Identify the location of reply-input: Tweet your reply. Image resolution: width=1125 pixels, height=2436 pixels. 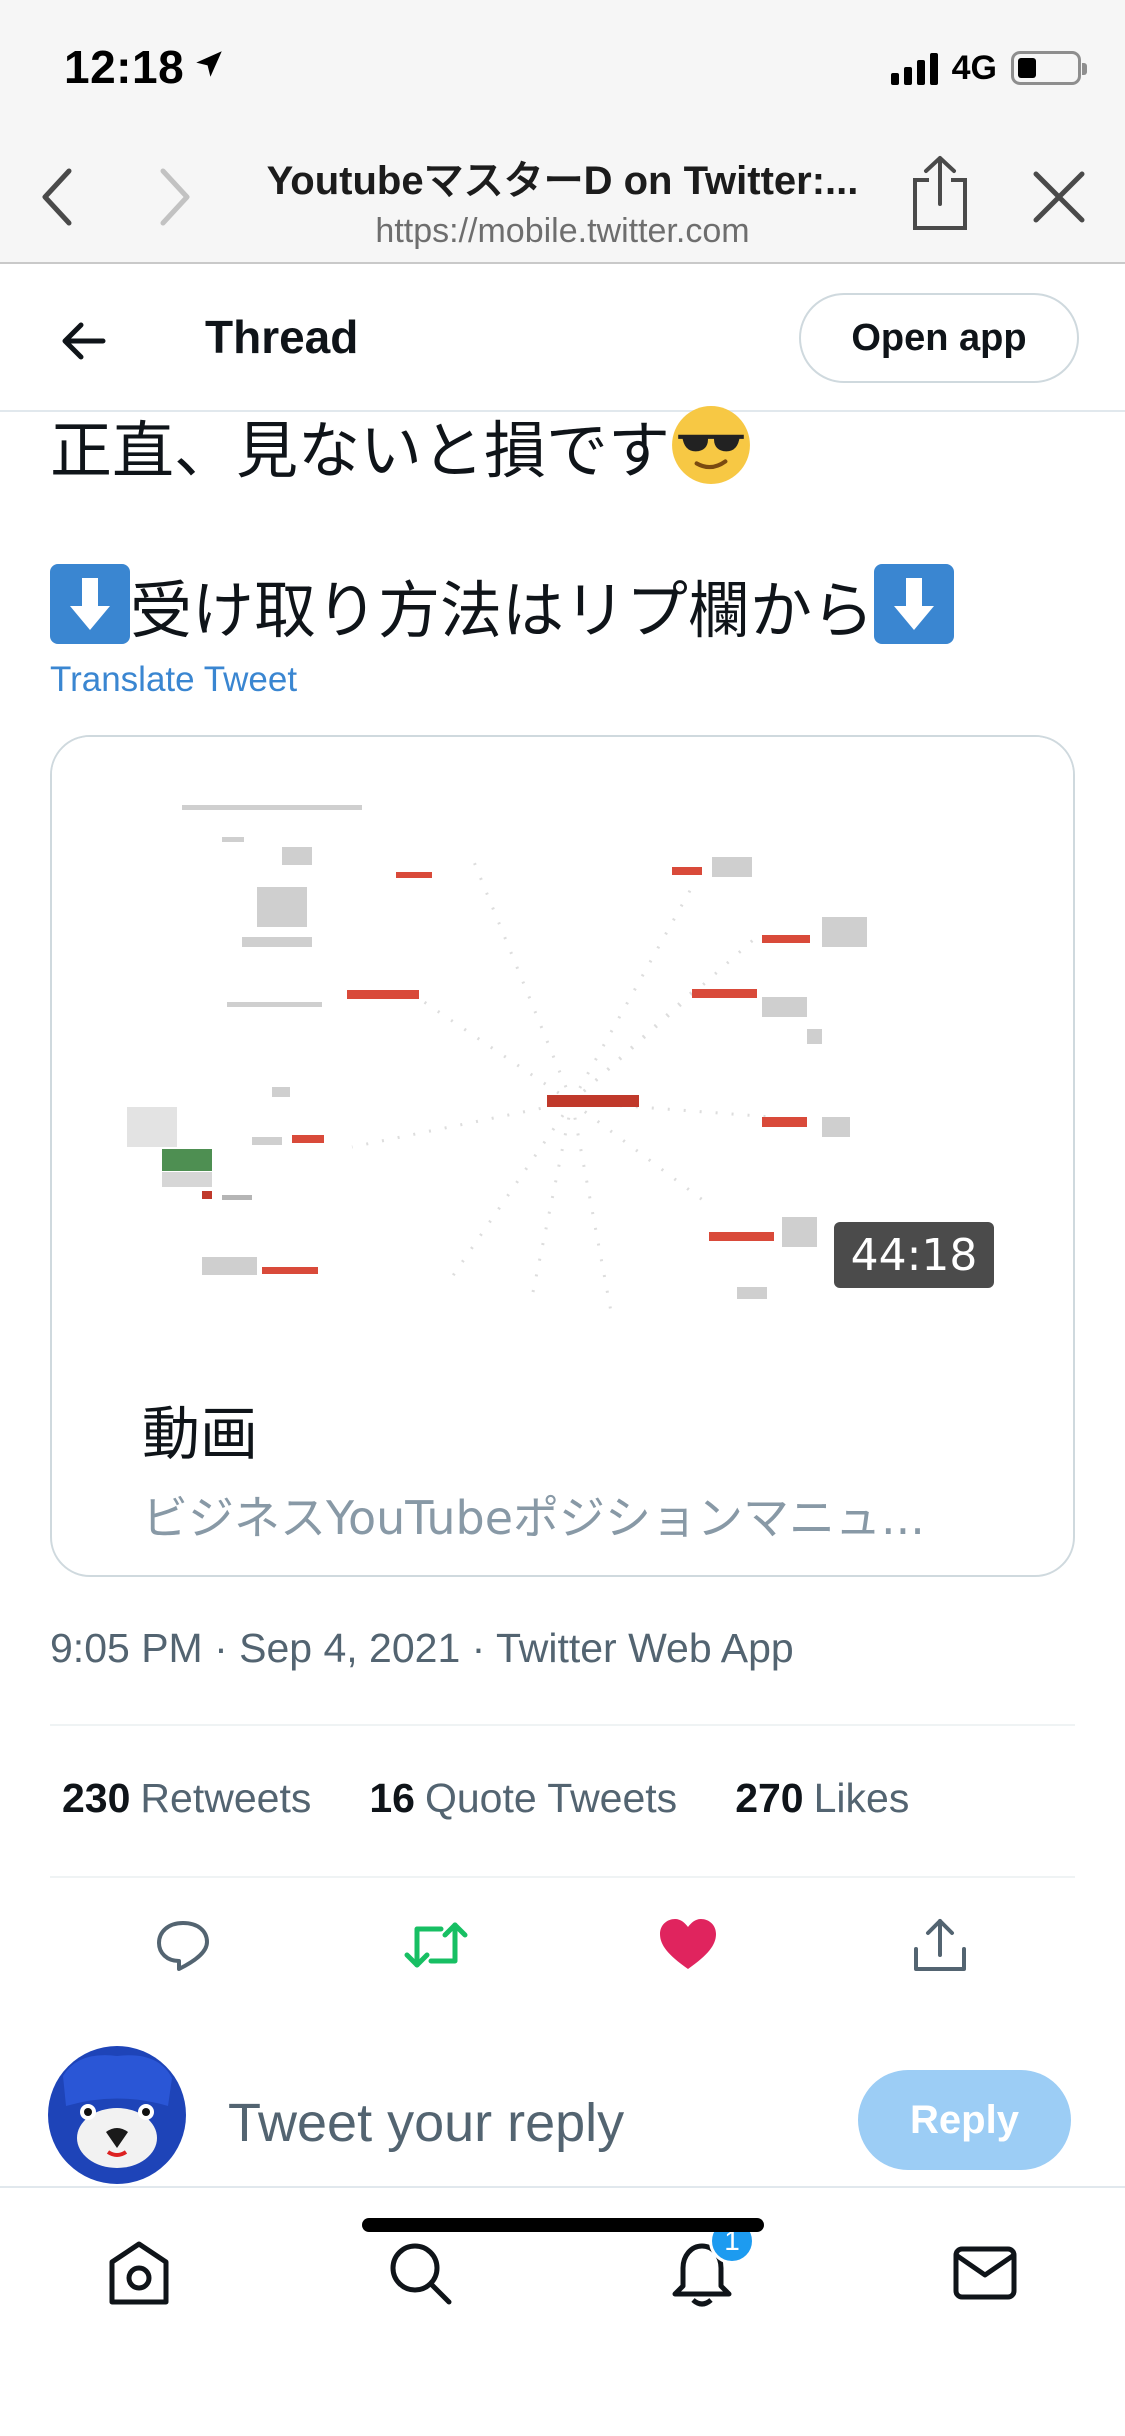
(426, 2123).